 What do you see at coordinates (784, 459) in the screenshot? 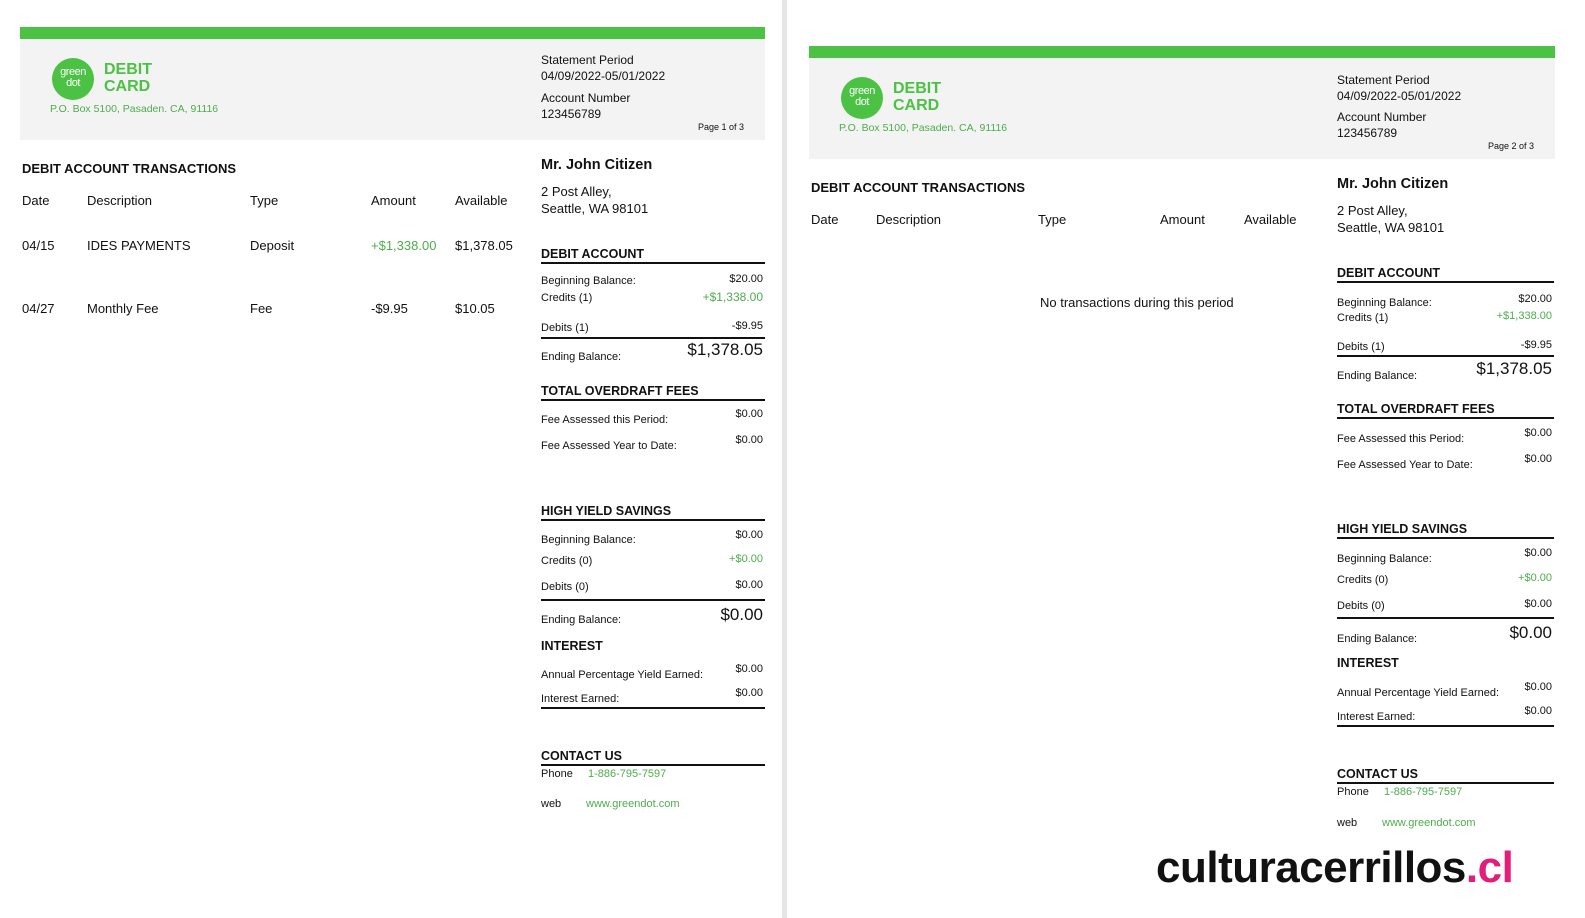
I see `page-divider` at bounding box center [784, 459].